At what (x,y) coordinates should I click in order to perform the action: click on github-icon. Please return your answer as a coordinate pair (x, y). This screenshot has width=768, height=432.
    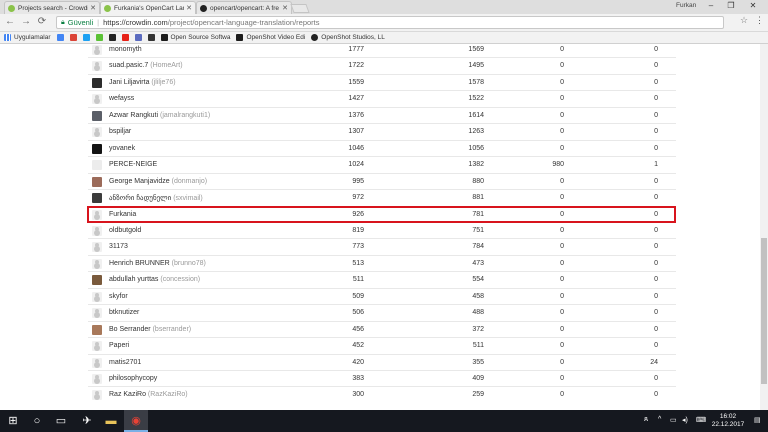
    Looking at the image, I should click on (315, 37).